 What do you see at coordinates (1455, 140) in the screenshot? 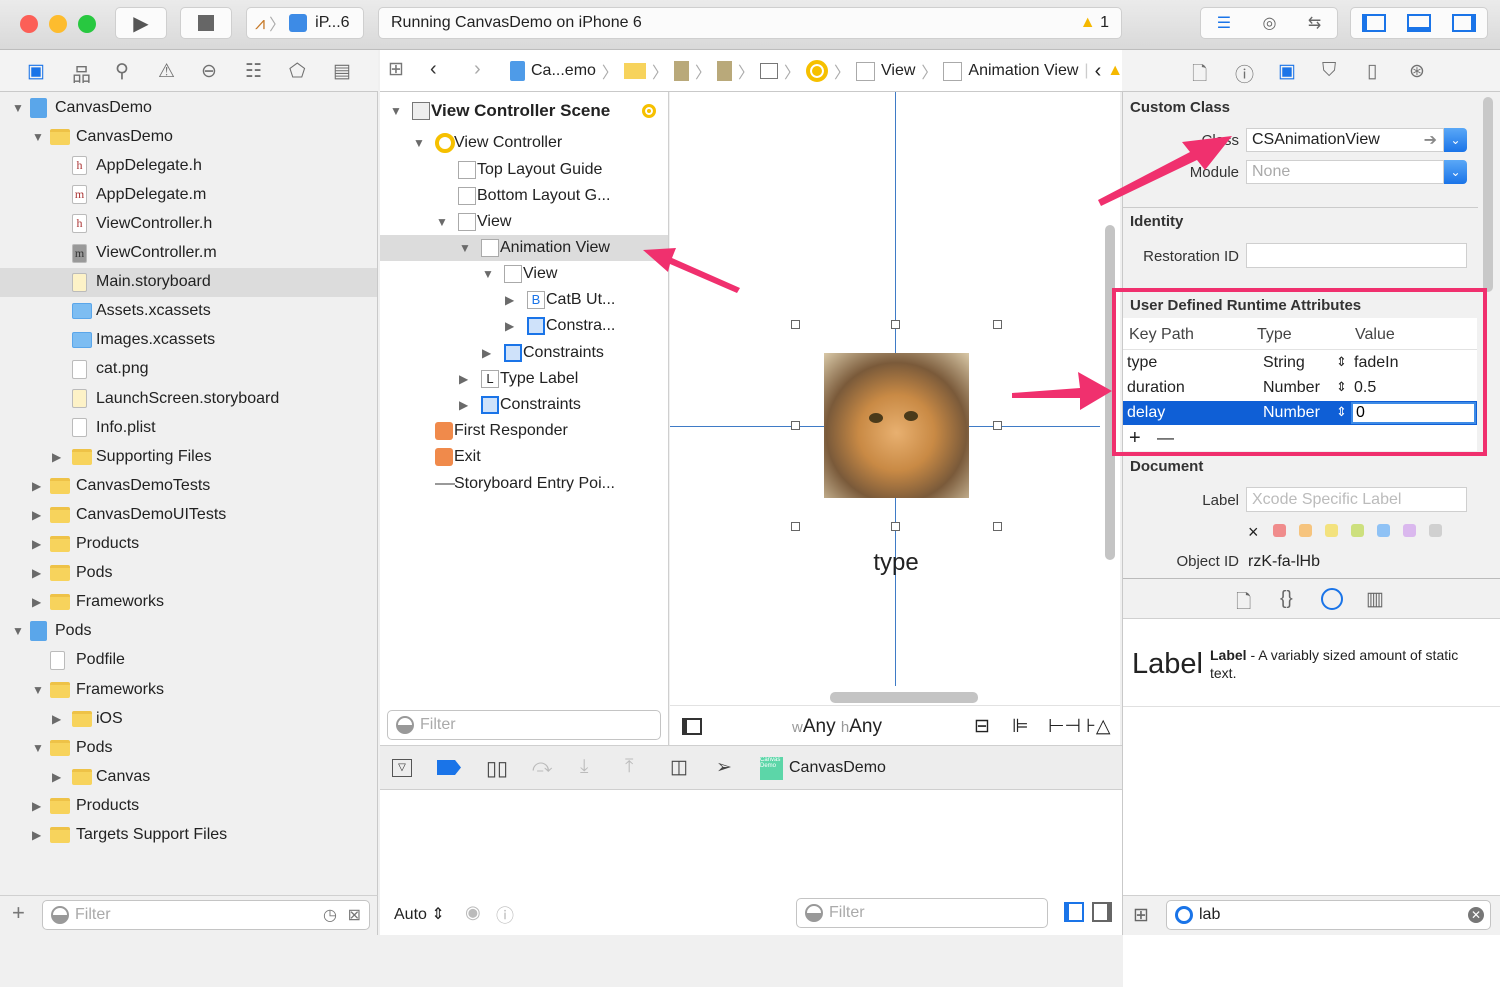
I see `class-dropdown-button: ⌄` at bounding box center [1455, 140].